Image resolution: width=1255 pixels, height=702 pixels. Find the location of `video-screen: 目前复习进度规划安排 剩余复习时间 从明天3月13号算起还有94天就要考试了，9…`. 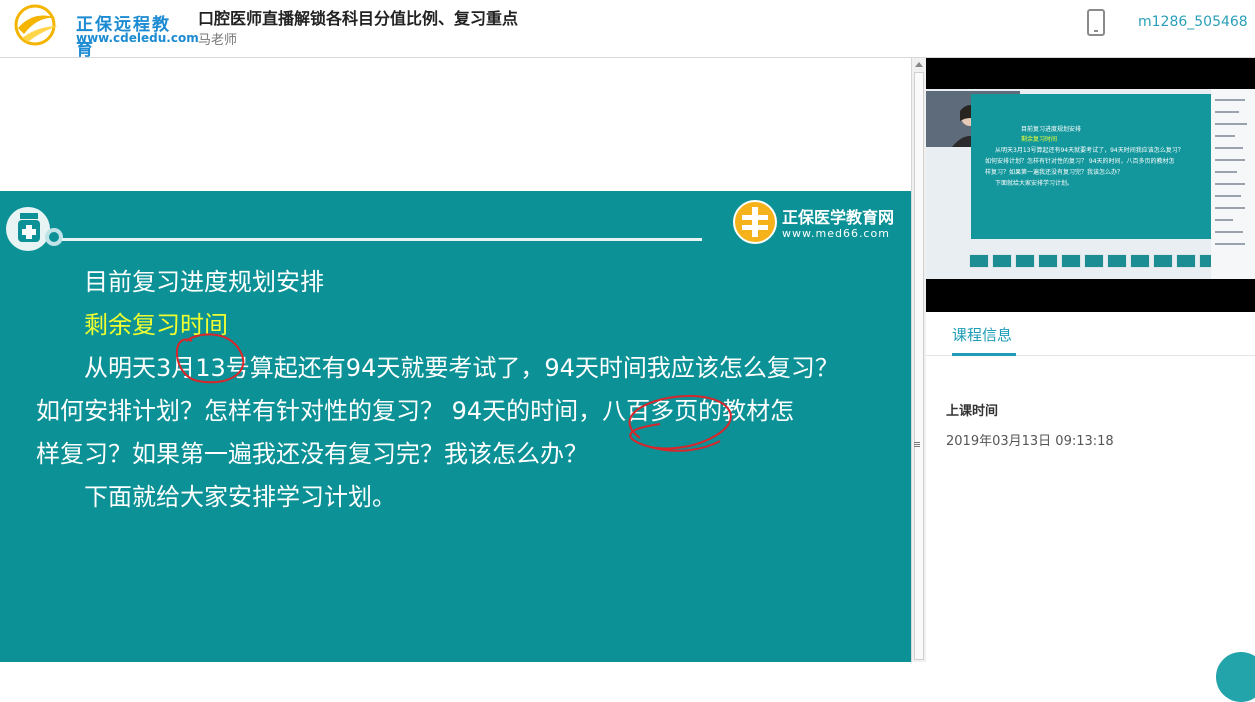

video-screen: 目前复习进度规划安排 剩余复习时间 从明天3月13号算起还有94天就要考试了，9… is located at coordinates (1090, 184).